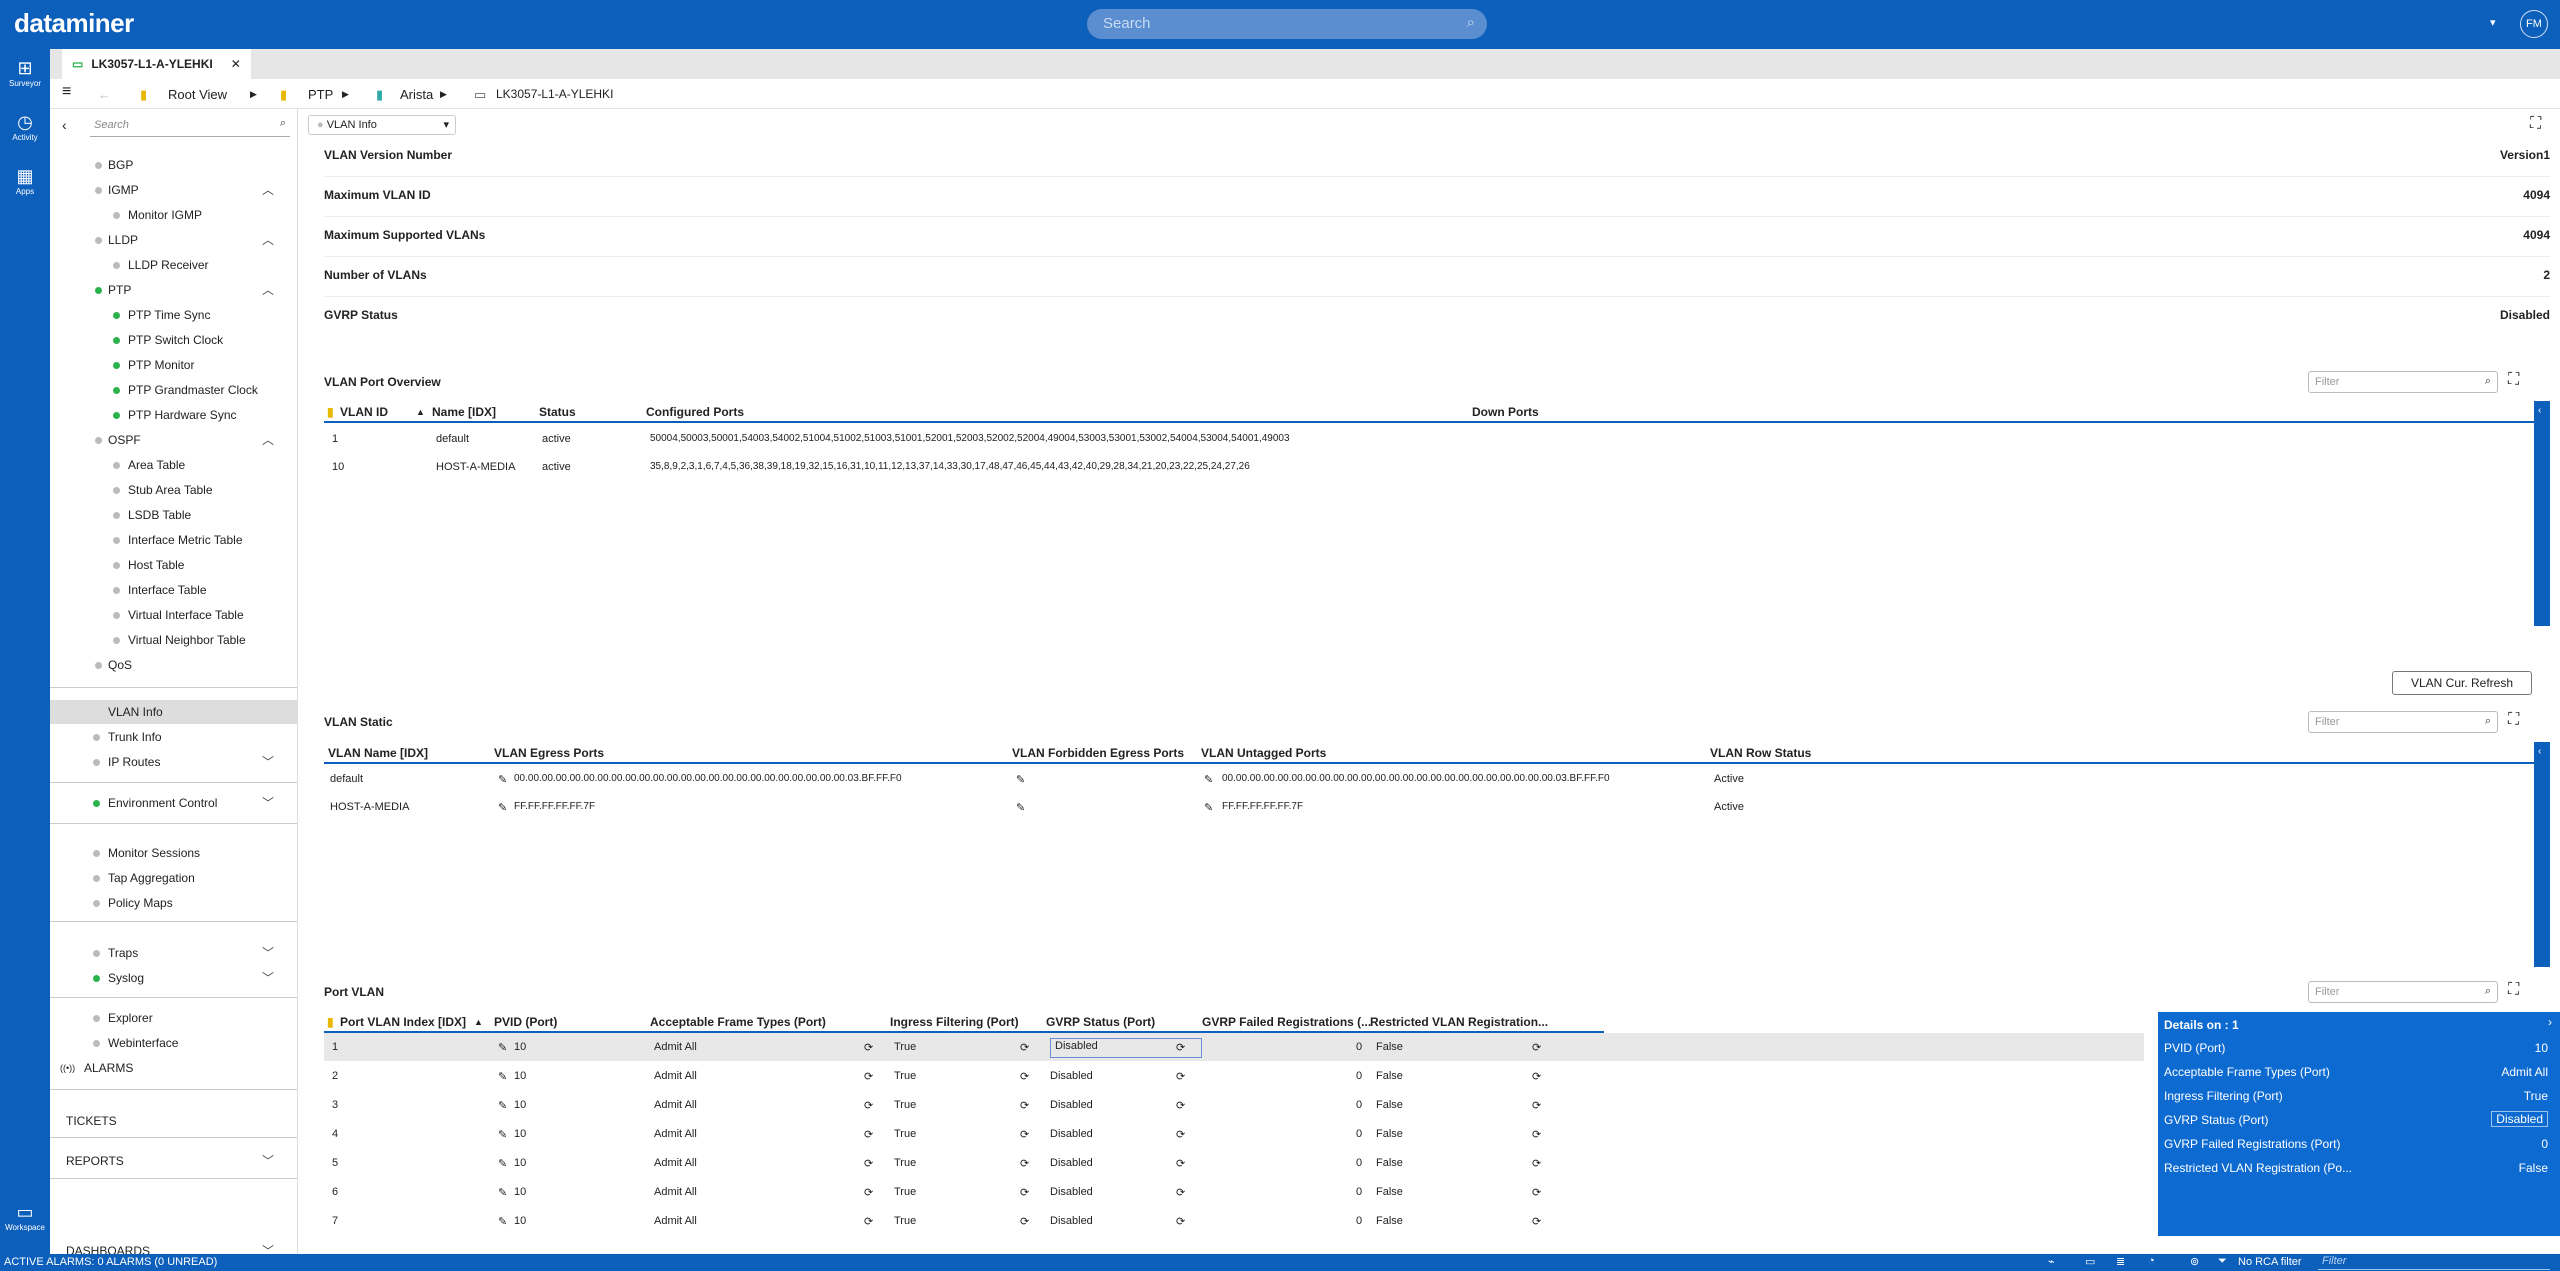 This screenshot has width=2560, height=1271. I want to click on breadcrumb-ptp: PTP, so click(320, 94).